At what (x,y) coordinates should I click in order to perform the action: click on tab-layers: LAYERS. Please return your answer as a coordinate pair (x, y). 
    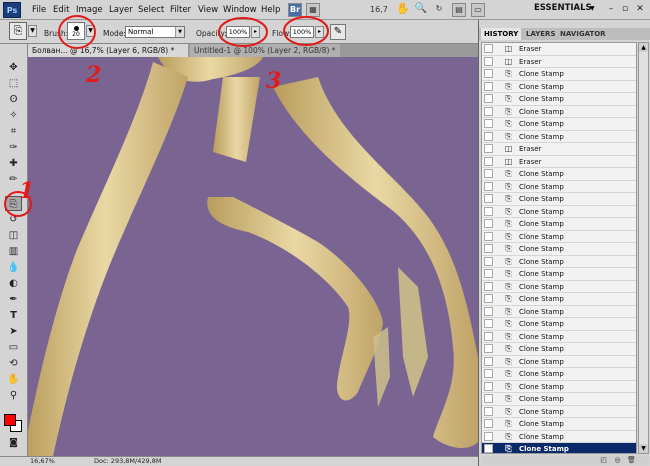
    Looking at the image, I should click on (541, 34).